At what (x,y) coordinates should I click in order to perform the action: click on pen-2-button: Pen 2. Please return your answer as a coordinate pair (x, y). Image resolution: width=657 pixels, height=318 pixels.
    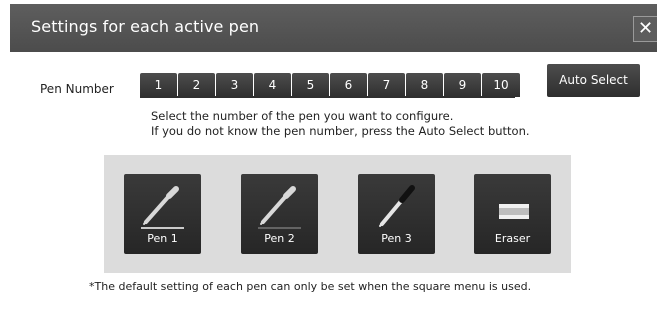
    Looking at the image, I should click on (279, 214).